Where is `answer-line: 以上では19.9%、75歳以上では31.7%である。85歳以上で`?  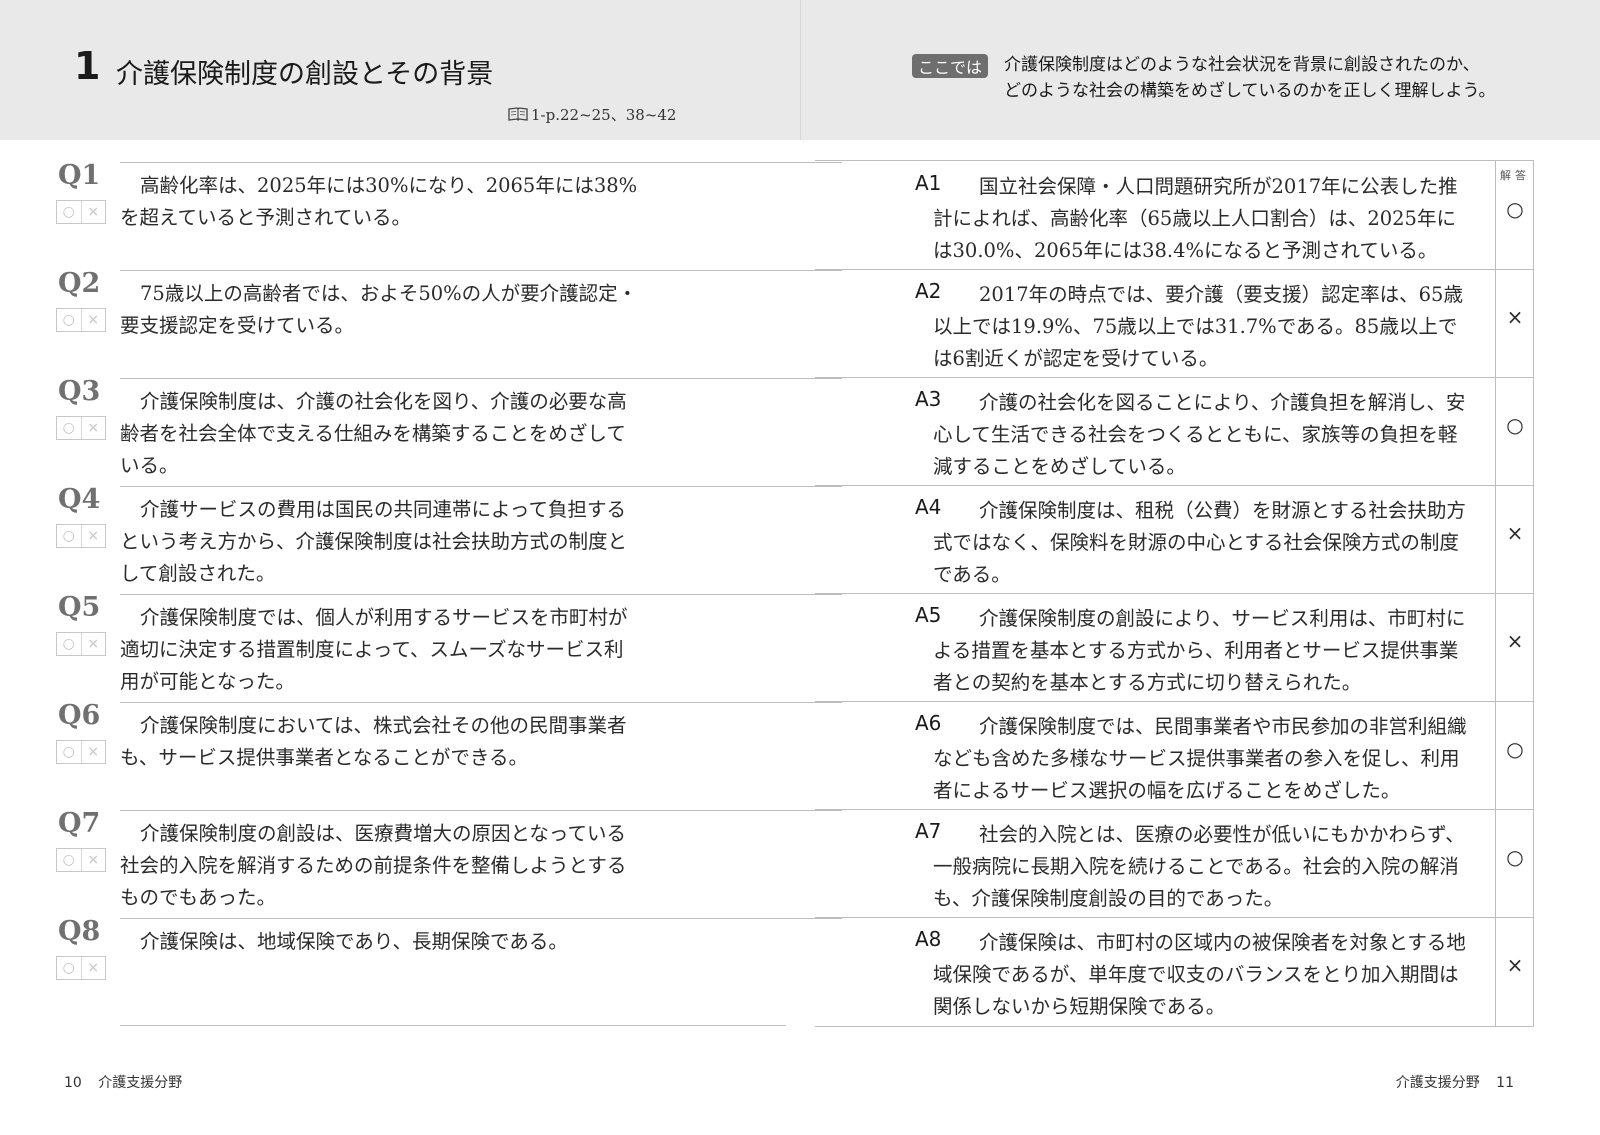
answer-line: 以上では19.9%、75歳以上では31.7%である。85歳以上で is located at coordinates (1195, 326).